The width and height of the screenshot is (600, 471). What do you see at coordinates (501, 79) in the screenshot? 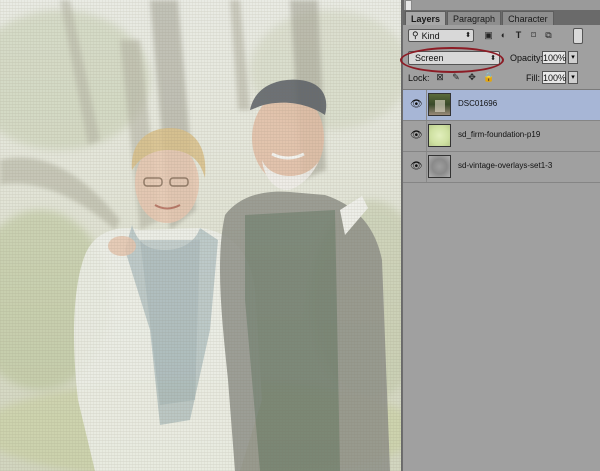
I see `lock-row: Lock: ⊠ ✎ ✥ 🔒 Fill: 100% ▾` at bounding box center [501, 79].